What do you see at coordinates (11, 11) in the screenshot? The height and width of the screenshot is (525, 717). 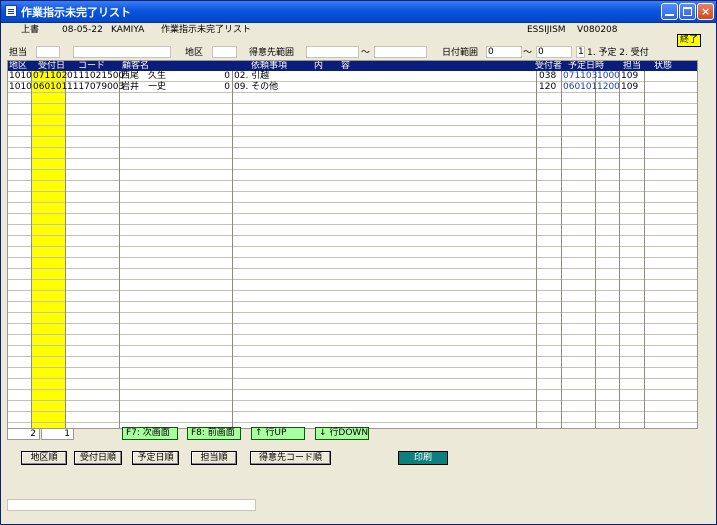 I see `app-icon` at bounding box center [11, 11].